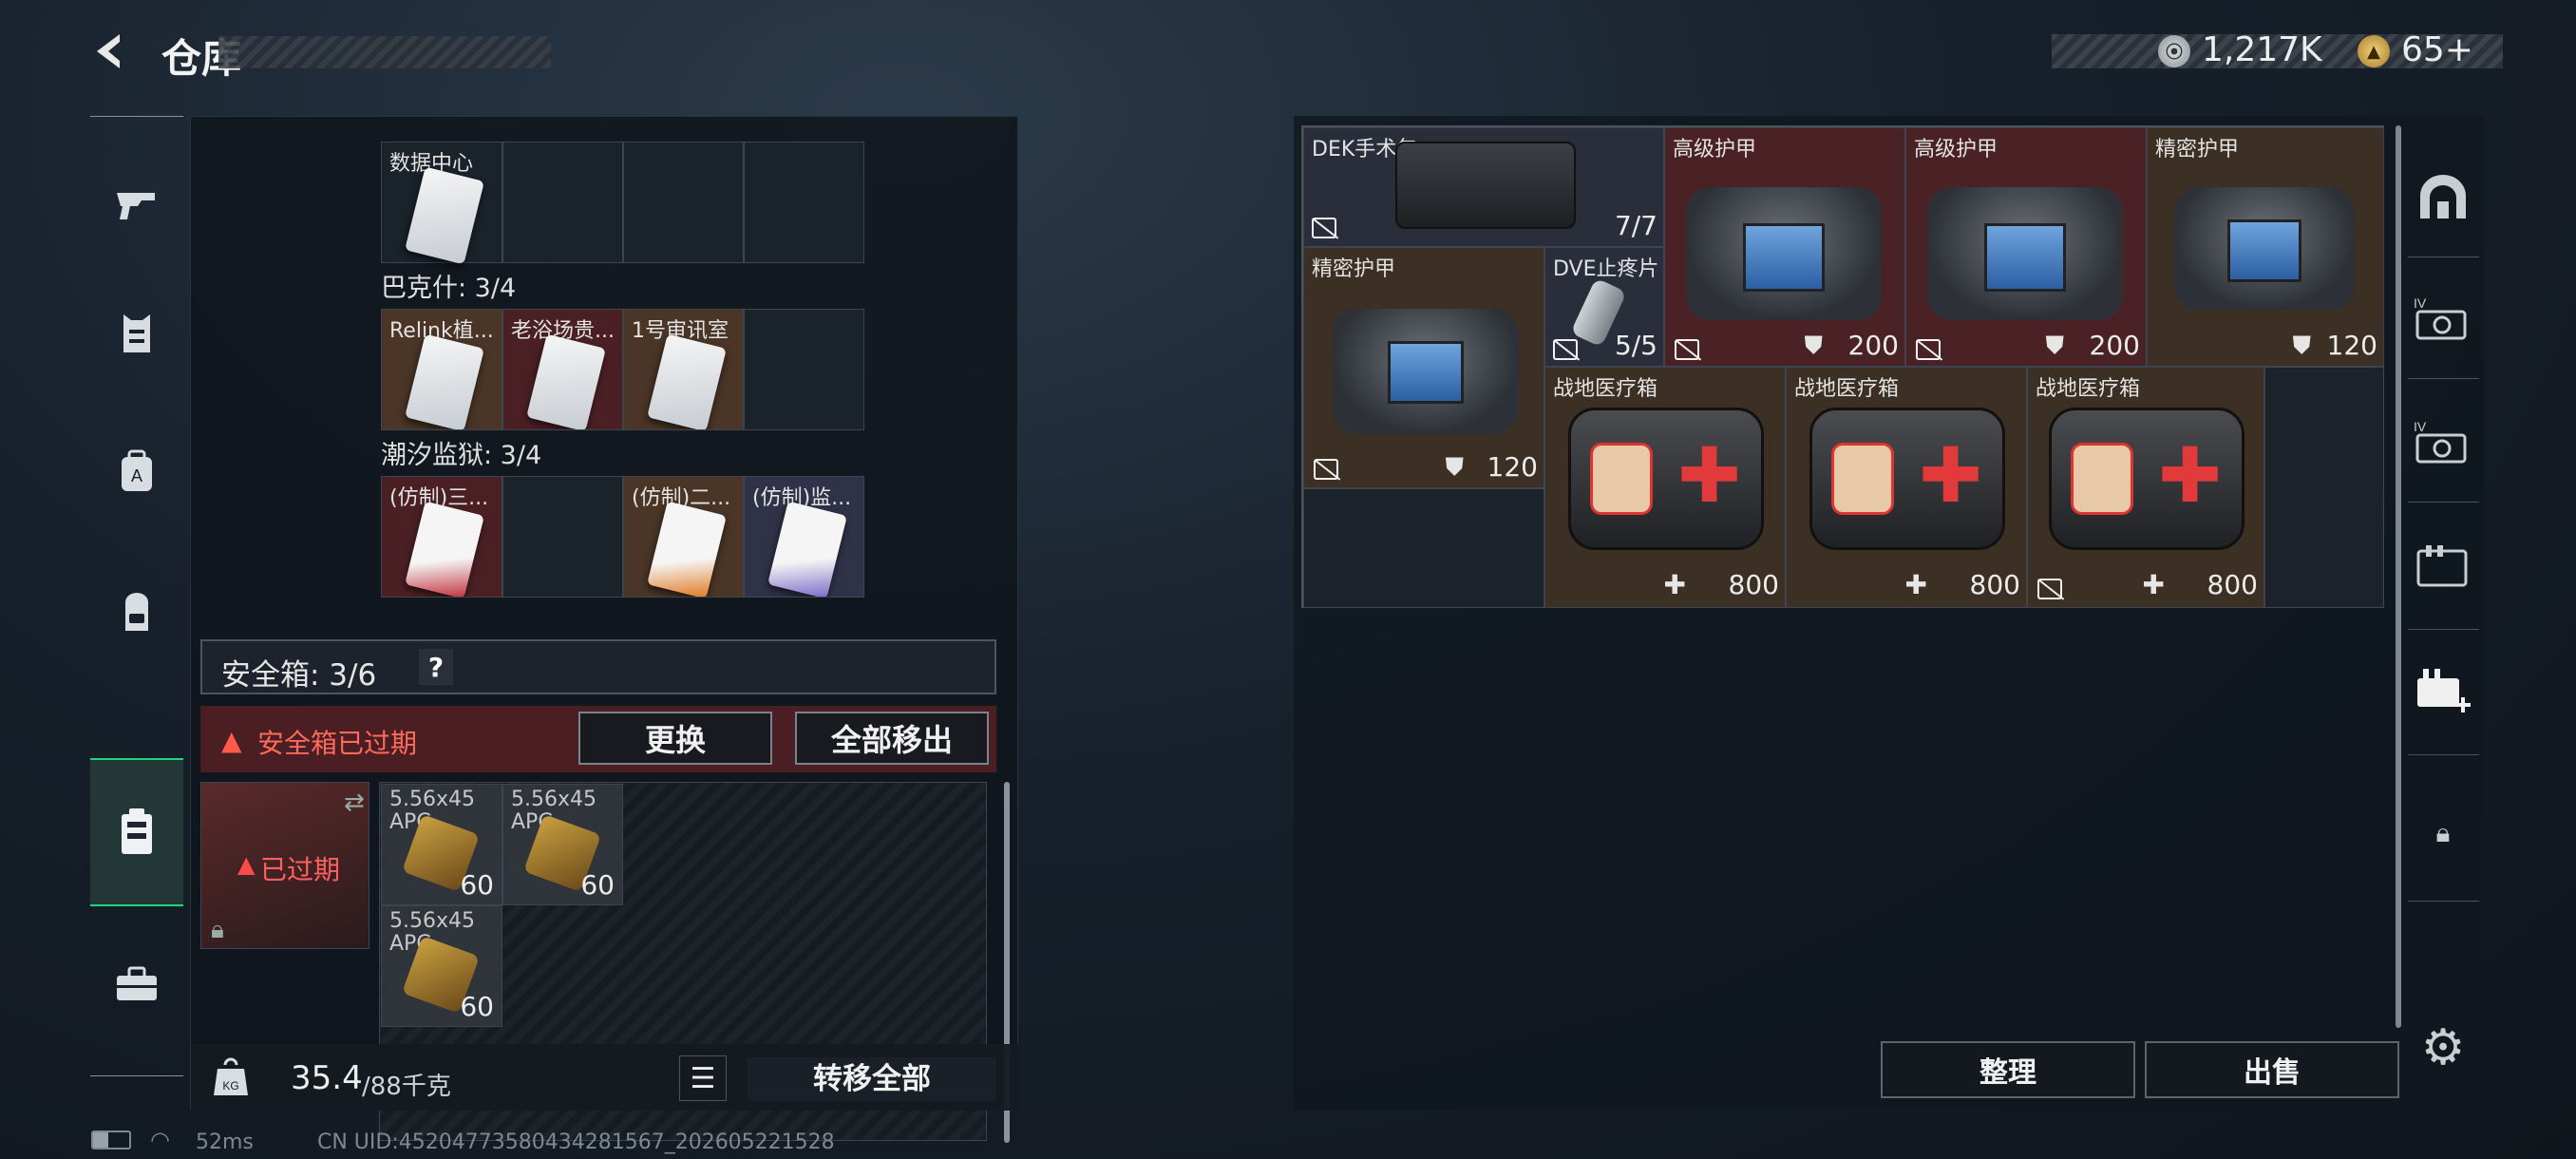 Image resolution: width=2576 pixels, height=1159 pixels. Describe the element at coordinates (2437, 49) in the screenshot. I see `gold-currency-value: 65+` at that location.